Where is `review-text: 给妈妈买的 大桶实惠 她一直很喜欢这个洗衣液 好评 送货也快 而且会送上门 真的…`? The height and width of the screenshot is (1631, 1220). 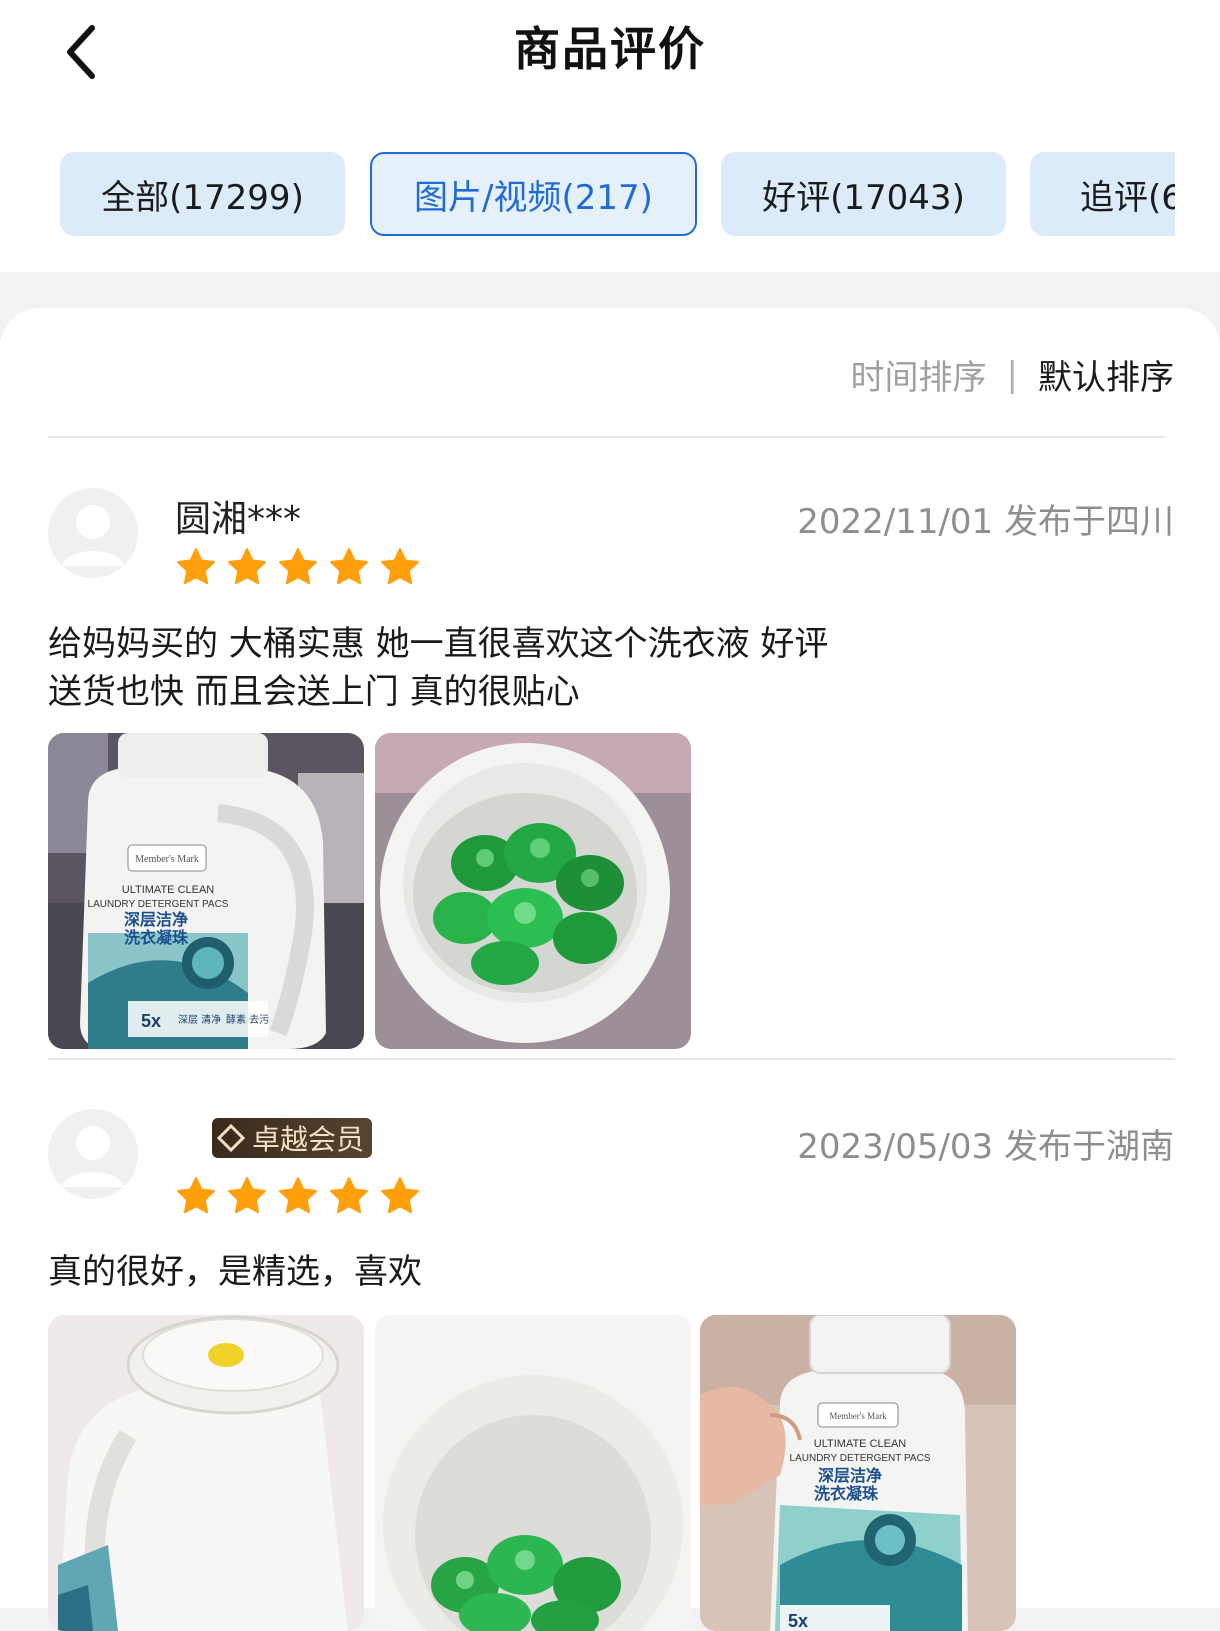 review-text: 给妈妈买的 大桶实惠 她一直很喜欢这个洗衣液 好评 送货也快 而且会送上门 真的… is located at coordinates (598, 668).